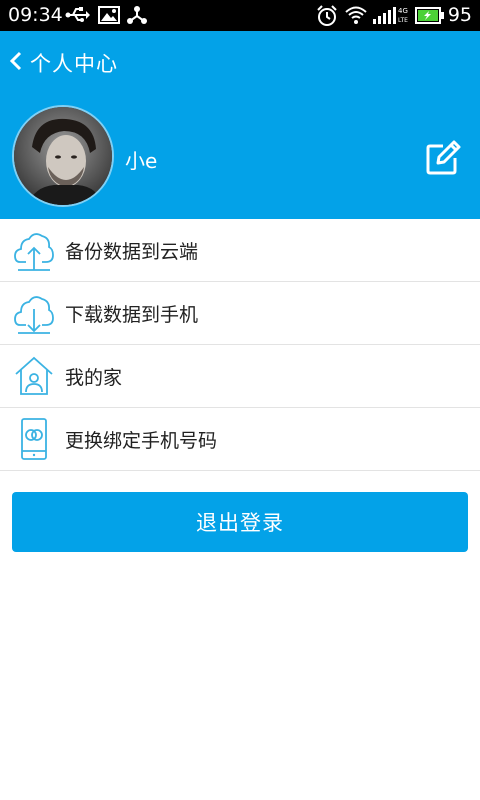 This screenshot has height=800, width=480. I want to click on menu-item-download: 下载数据到手机, so click(240, 313).